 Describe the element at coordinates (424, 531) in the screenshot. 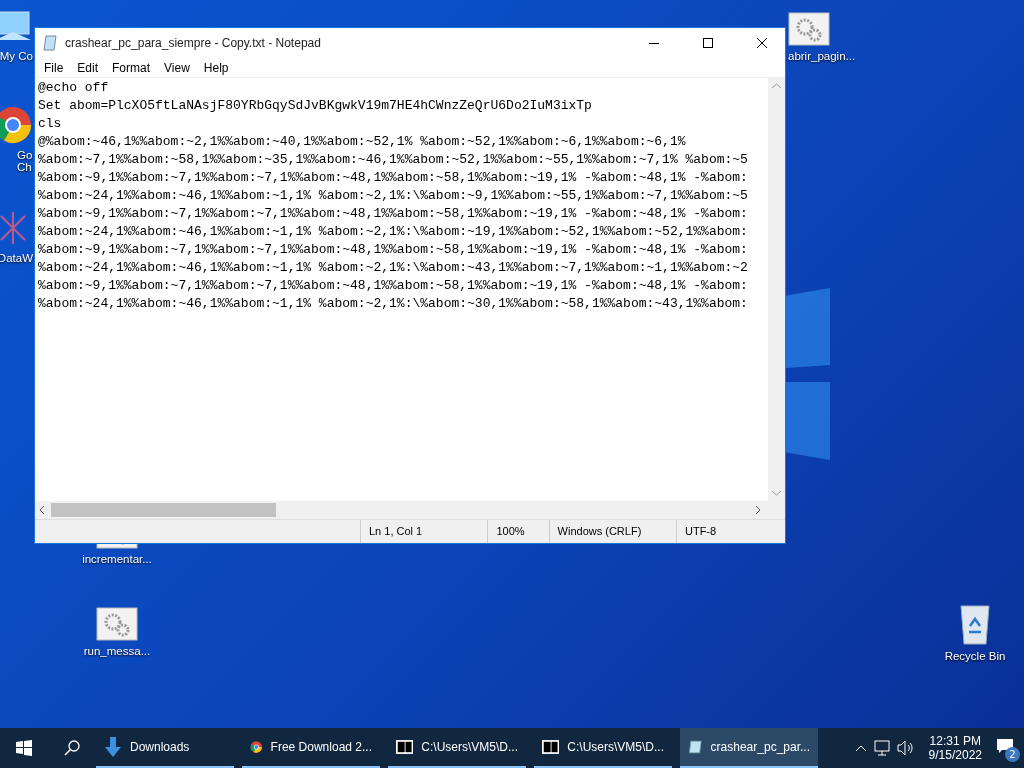

I see `status-text: Ln 1, Col 1` at that location.